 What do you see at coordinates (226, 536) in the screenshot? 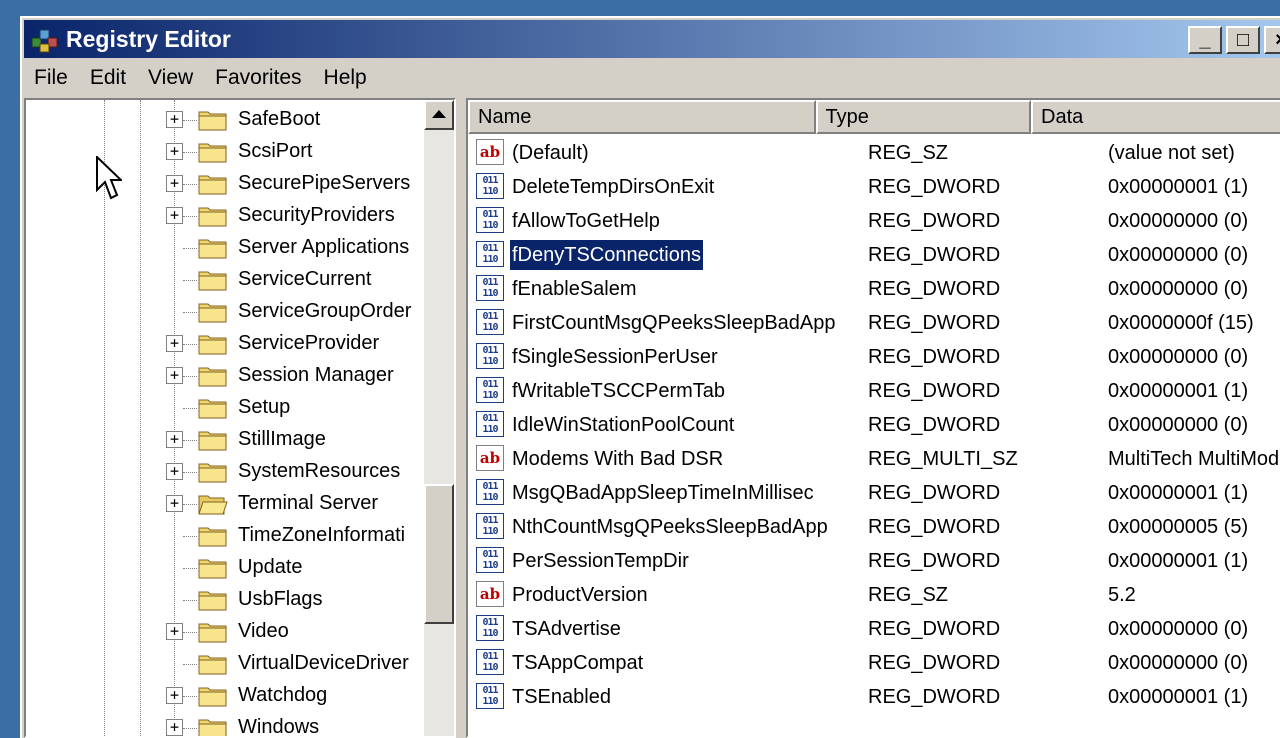
I see `tree-item: TimeZoneInformati` at bounding box center [226, 536].